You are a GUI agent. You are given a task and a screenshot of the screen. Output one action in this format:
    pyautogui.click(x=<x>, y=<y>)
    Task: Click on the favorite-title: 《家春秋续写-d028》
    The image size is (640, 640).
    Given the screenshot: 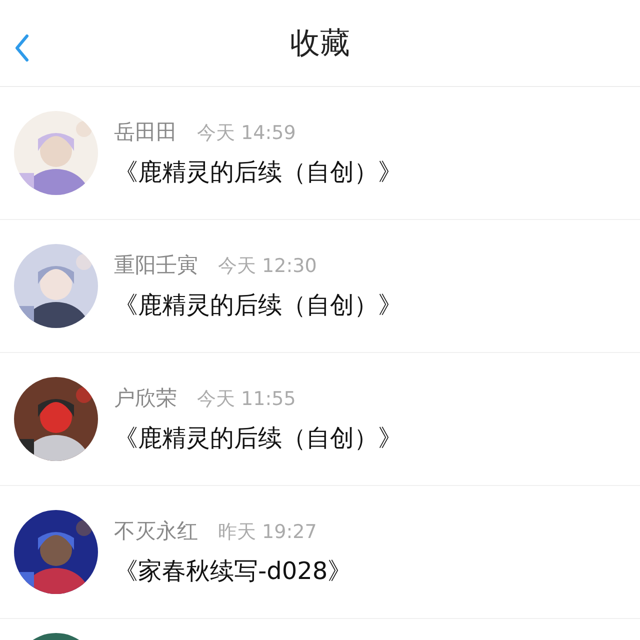 What is the action you would take?
    pyautogui.click(x=233, y=571)
    